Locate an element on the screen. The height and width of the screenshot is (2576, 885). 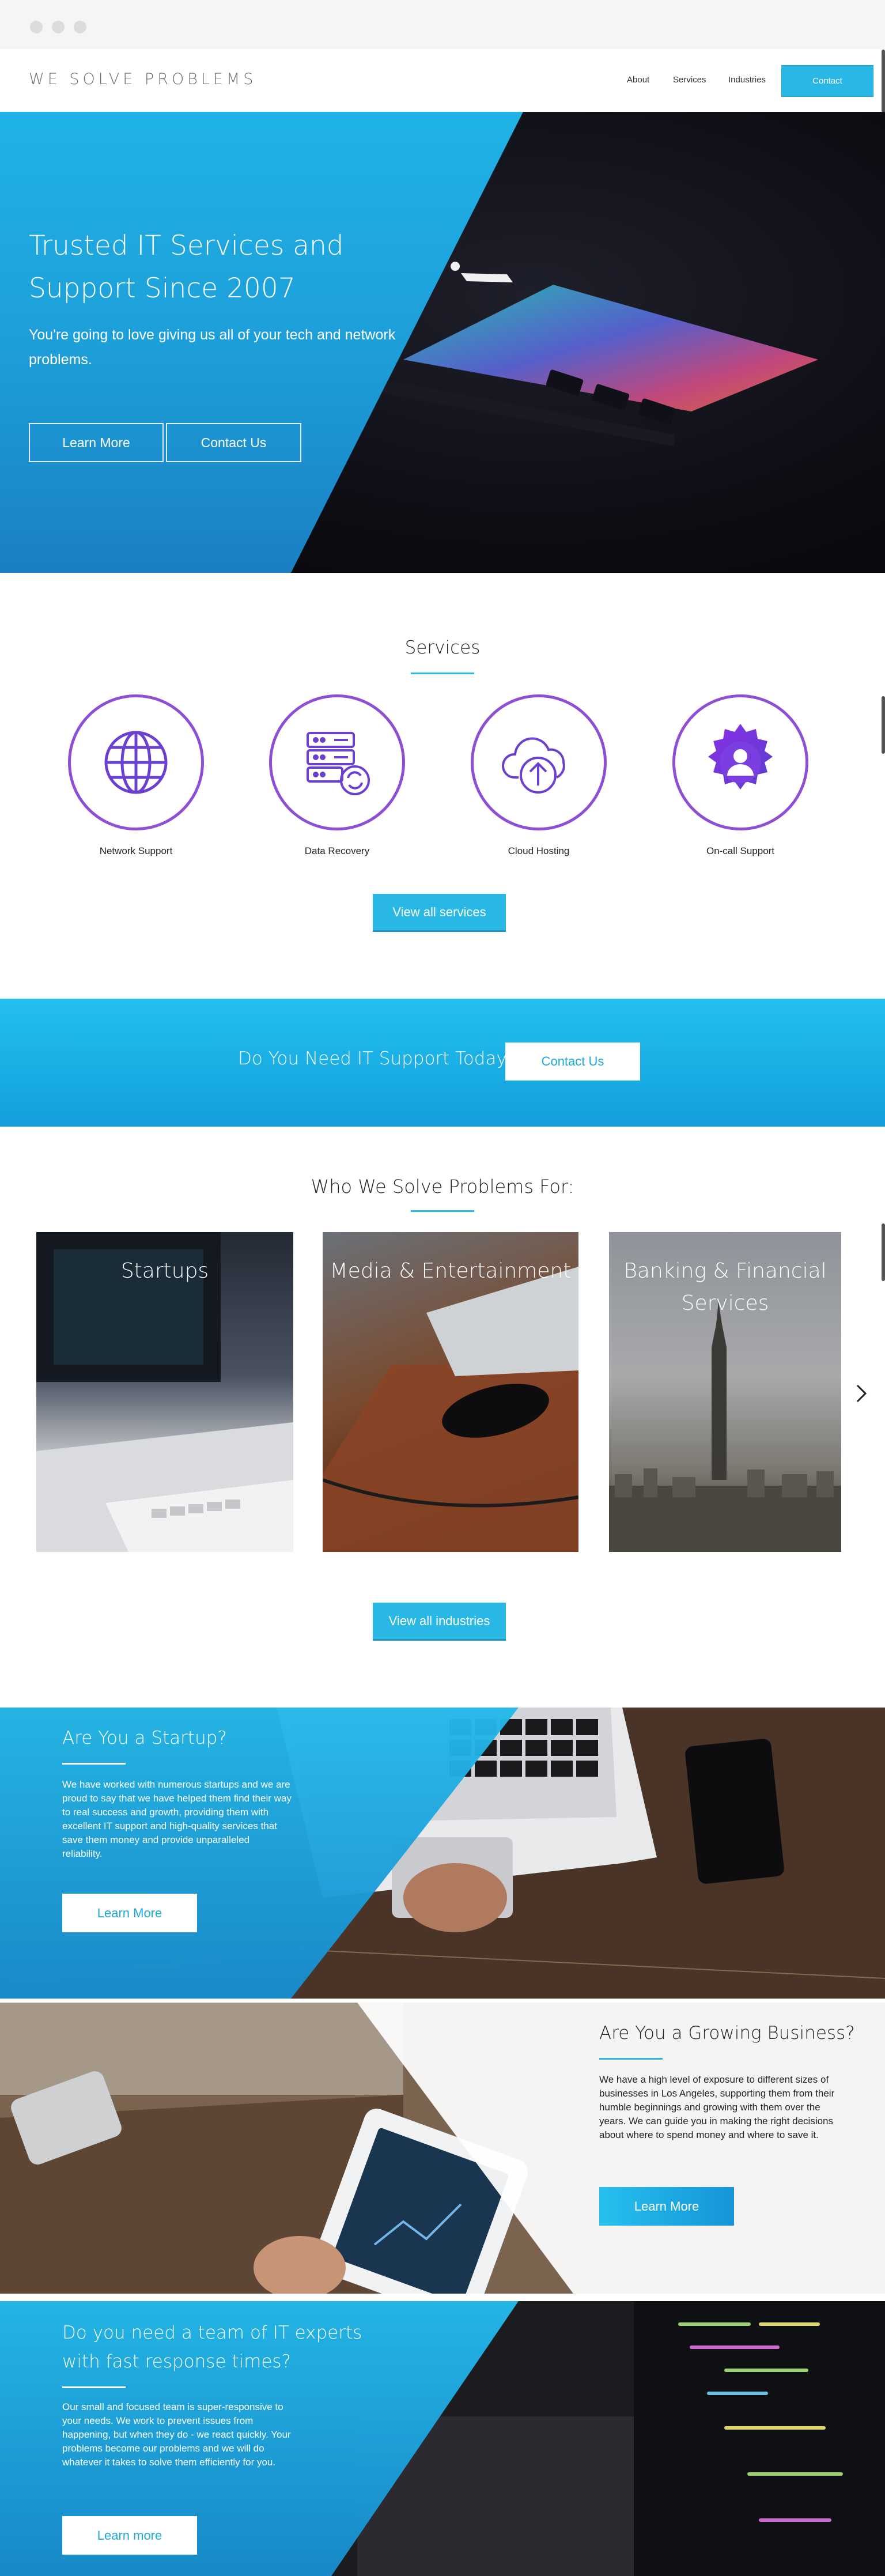
server-recovery-icon is located at coordinates (337, 762).